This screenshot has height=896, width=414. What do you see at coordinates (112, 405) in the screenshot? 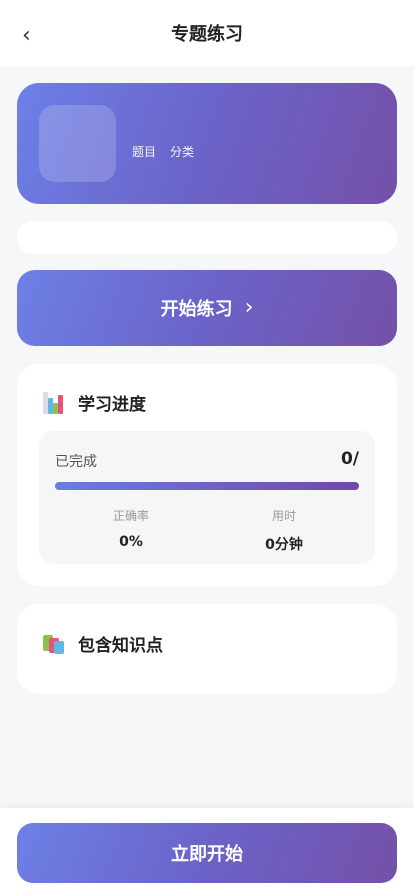
I see `progress-title: 学习进度` at bounding box center [112, 405].